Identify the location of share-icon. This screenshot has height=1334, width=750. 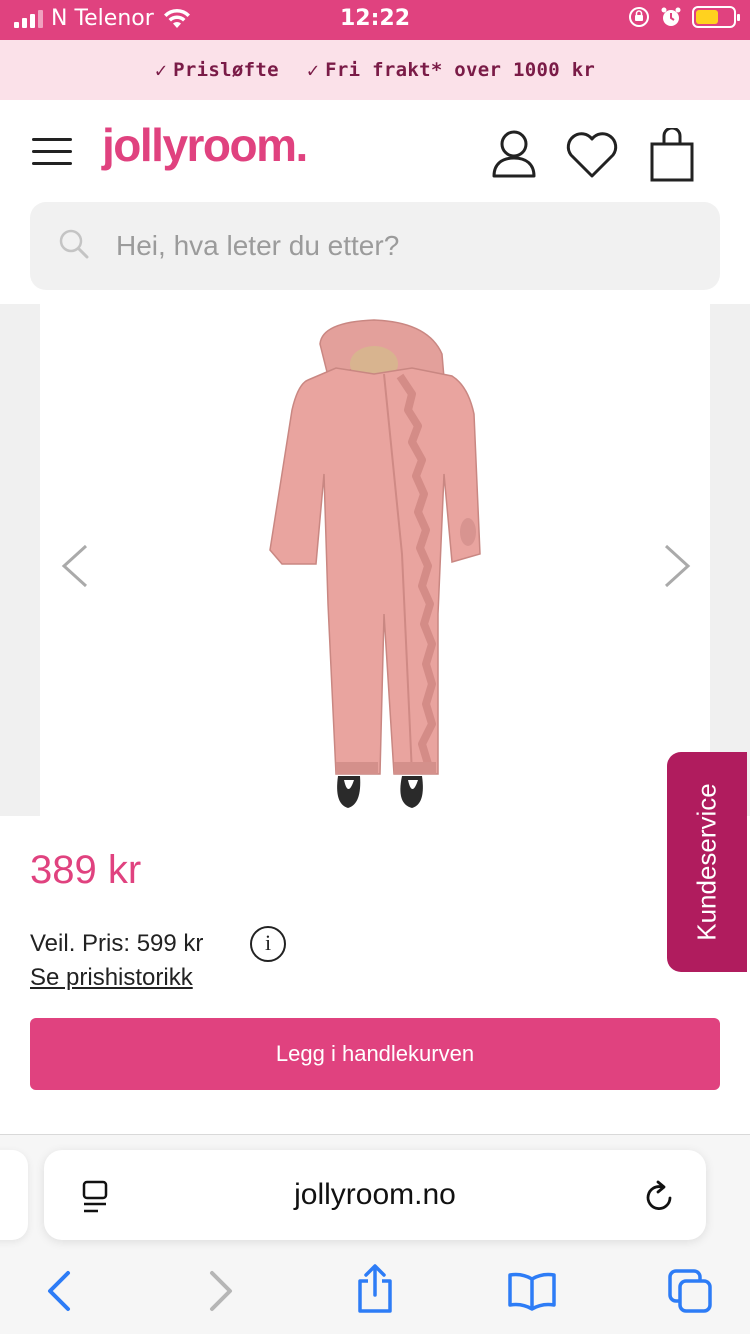
(375, 1289).